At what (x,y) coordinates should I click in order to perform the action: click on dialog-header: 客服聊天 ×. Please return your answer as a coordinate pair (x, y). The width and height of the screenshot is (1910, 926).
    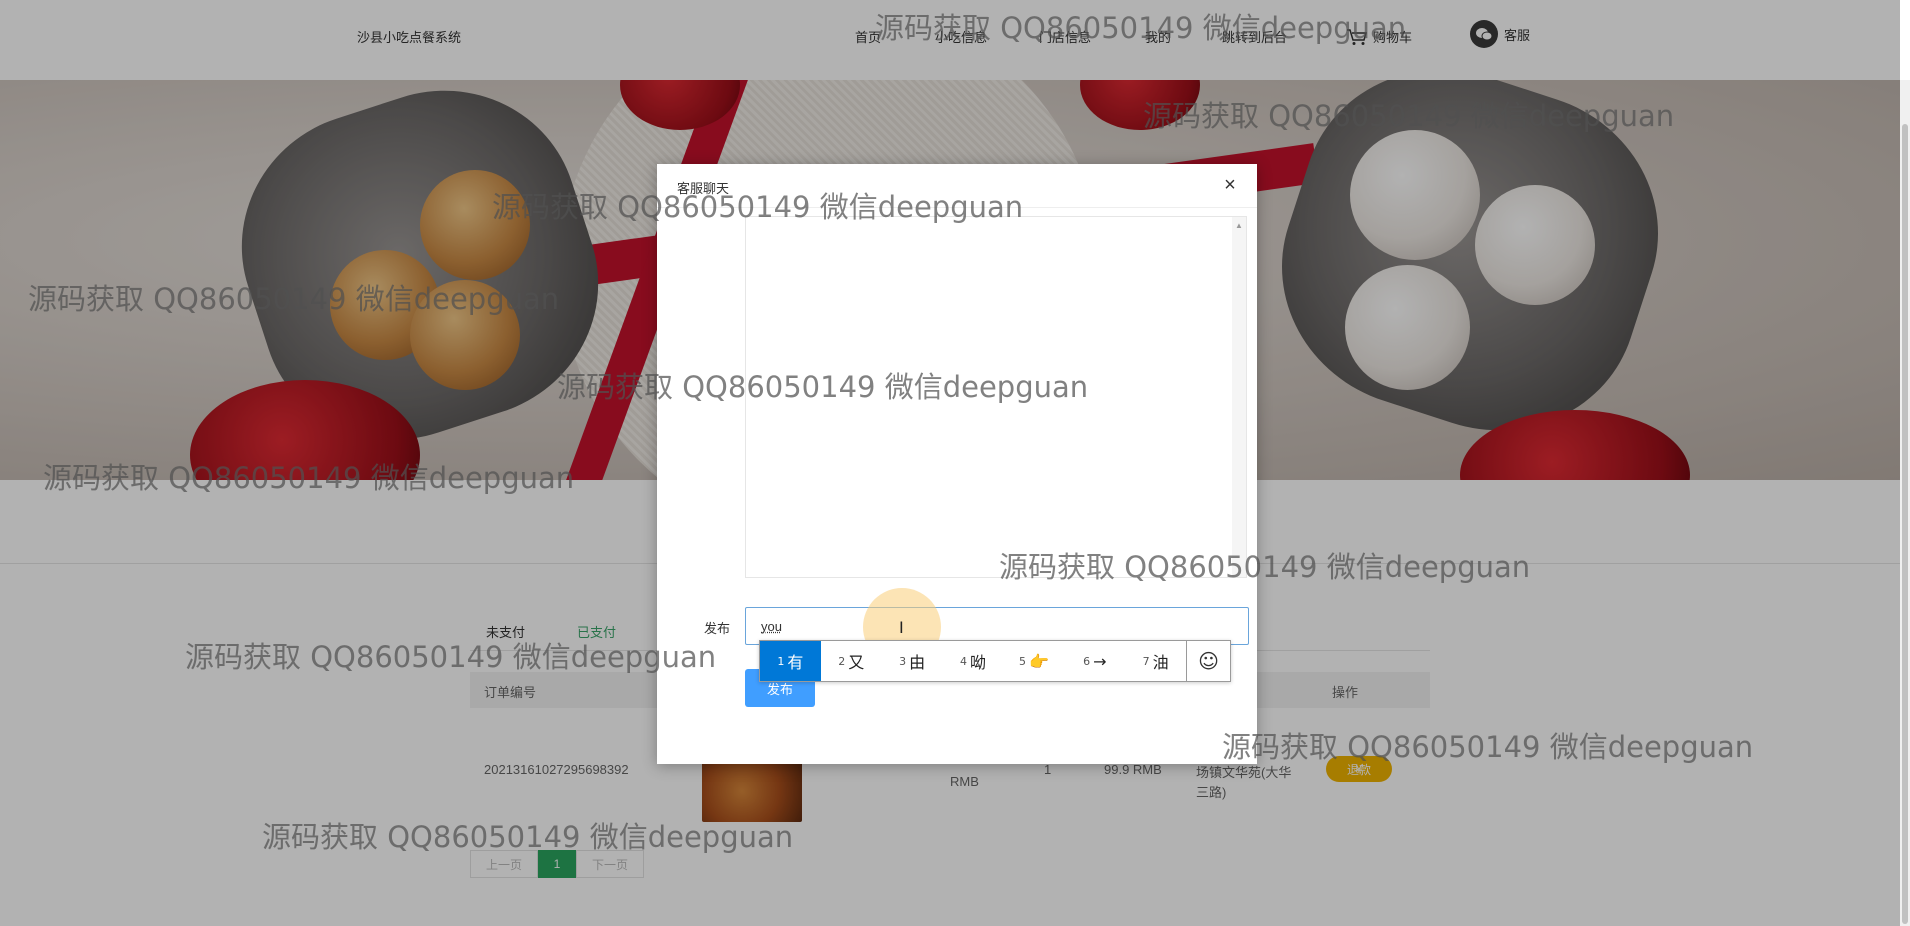
    Looking at the image, I should click on (957, 186).